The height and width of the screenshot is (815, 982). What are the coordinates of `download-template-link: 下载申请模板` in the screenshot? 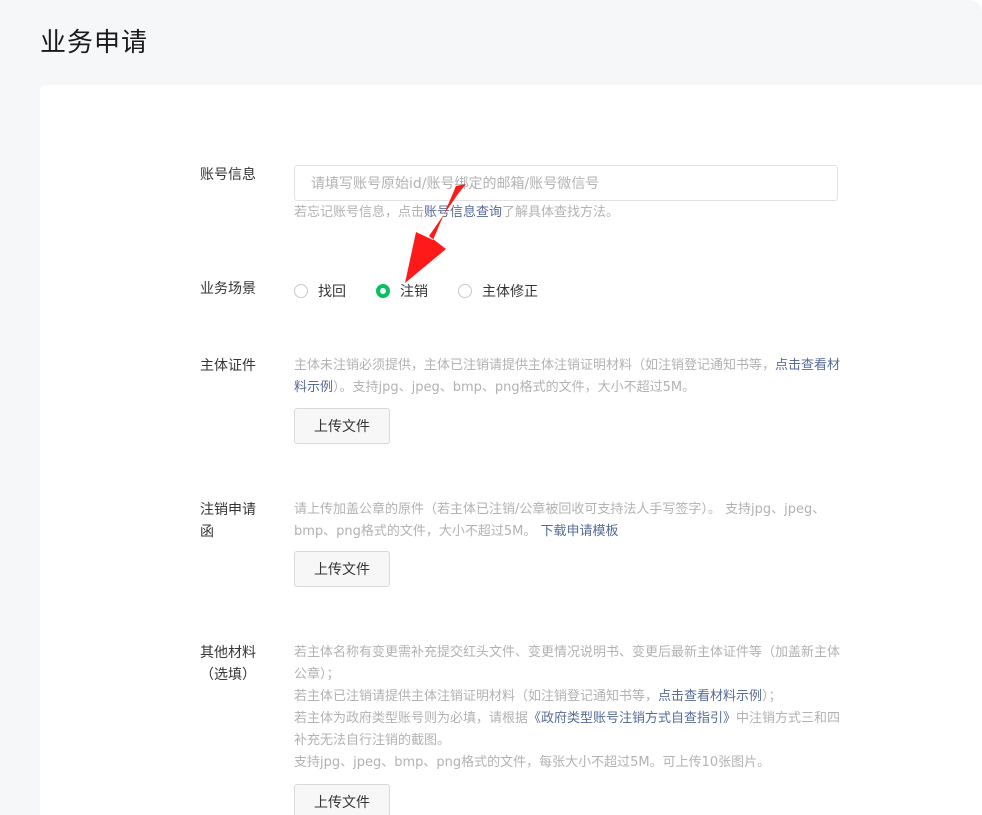 It's located at (580, 531).